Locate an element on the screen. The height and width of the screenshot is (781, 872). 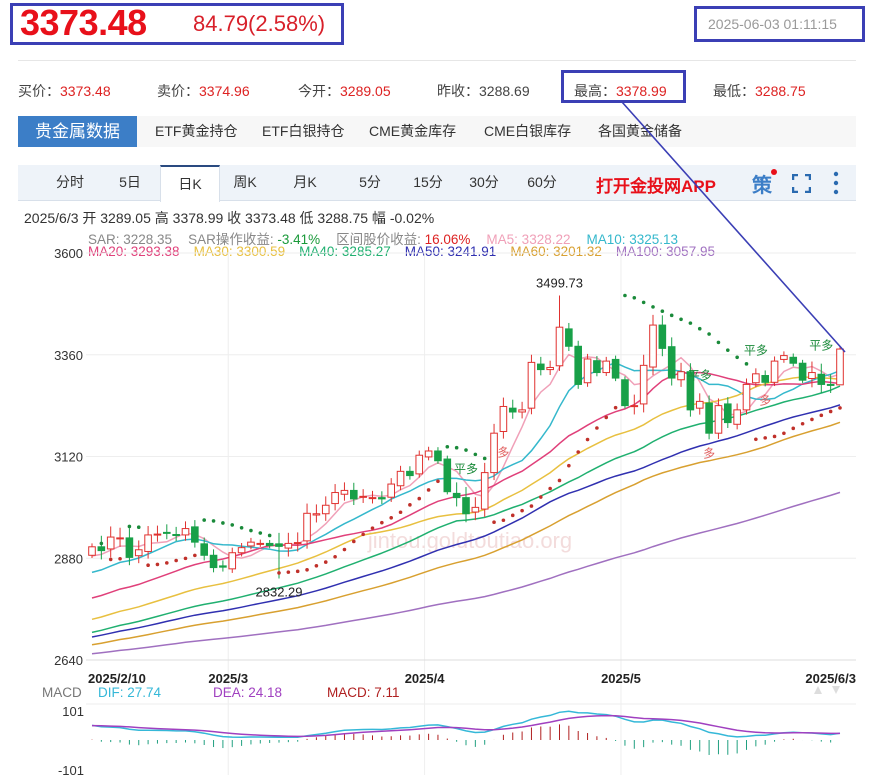
dif-line is located at coordinates (466, 724).